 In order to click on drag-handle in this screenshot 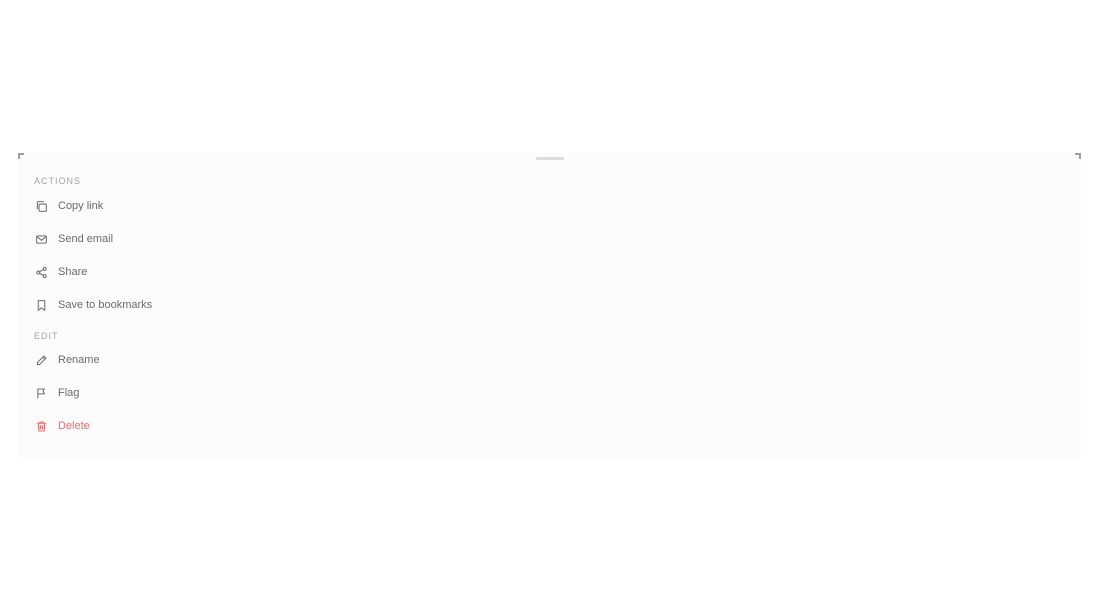, I will do `click(550, 158)`.